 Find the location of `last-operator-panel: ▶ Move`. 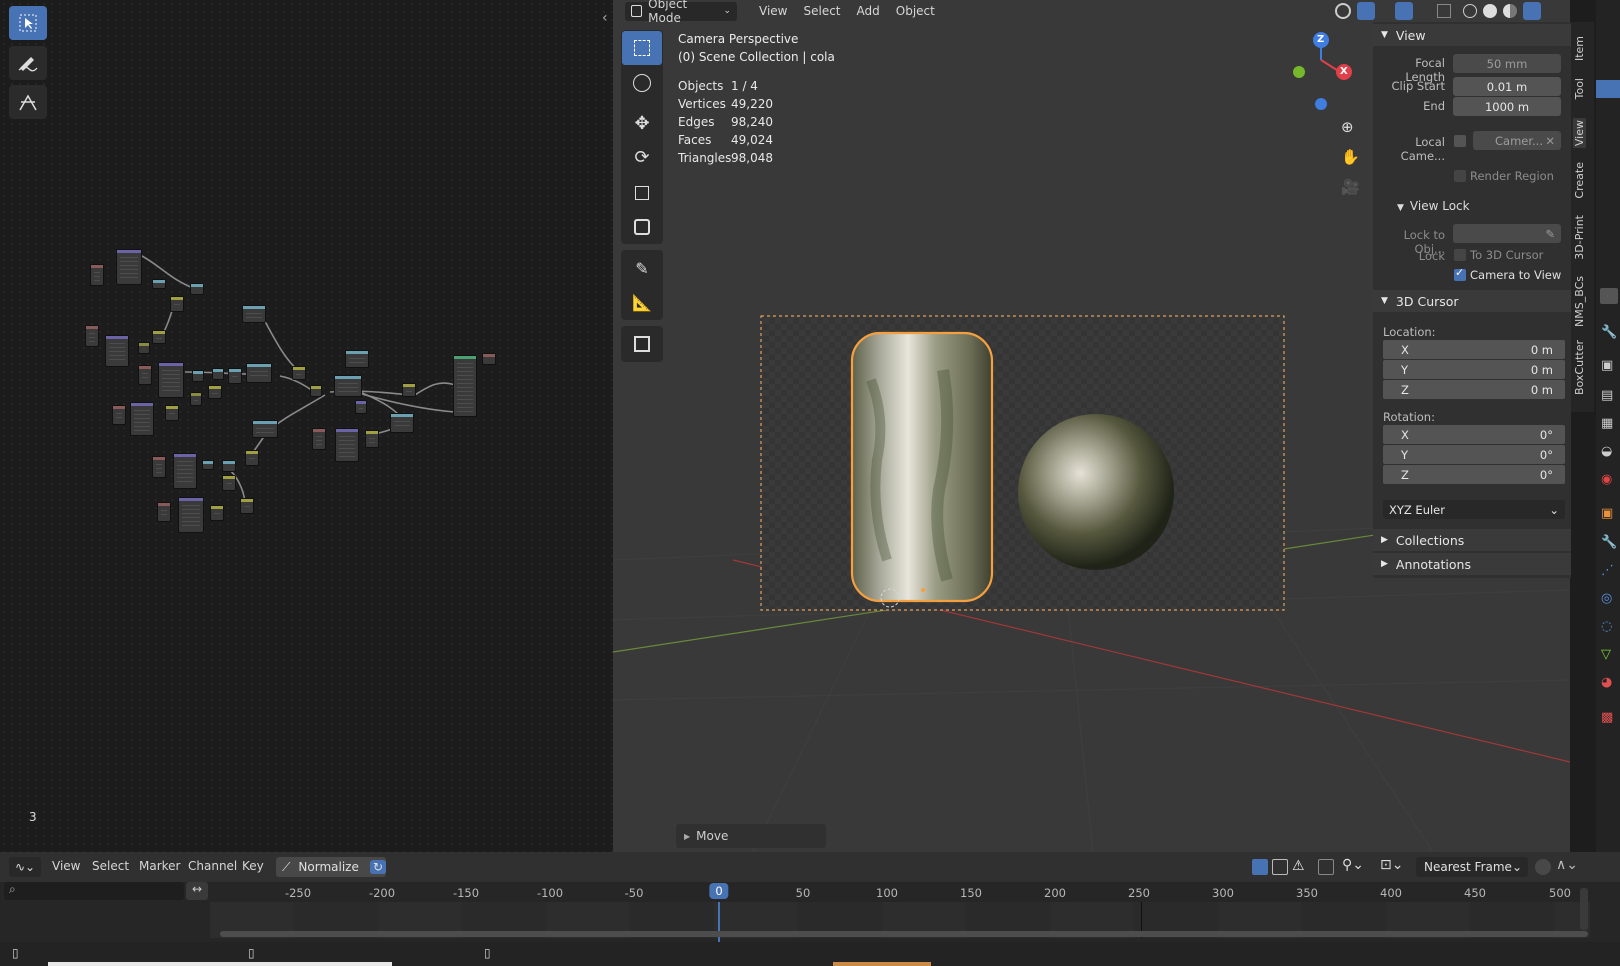

last-operator-panel: ▶ Move is located at coordinates (751, 836).